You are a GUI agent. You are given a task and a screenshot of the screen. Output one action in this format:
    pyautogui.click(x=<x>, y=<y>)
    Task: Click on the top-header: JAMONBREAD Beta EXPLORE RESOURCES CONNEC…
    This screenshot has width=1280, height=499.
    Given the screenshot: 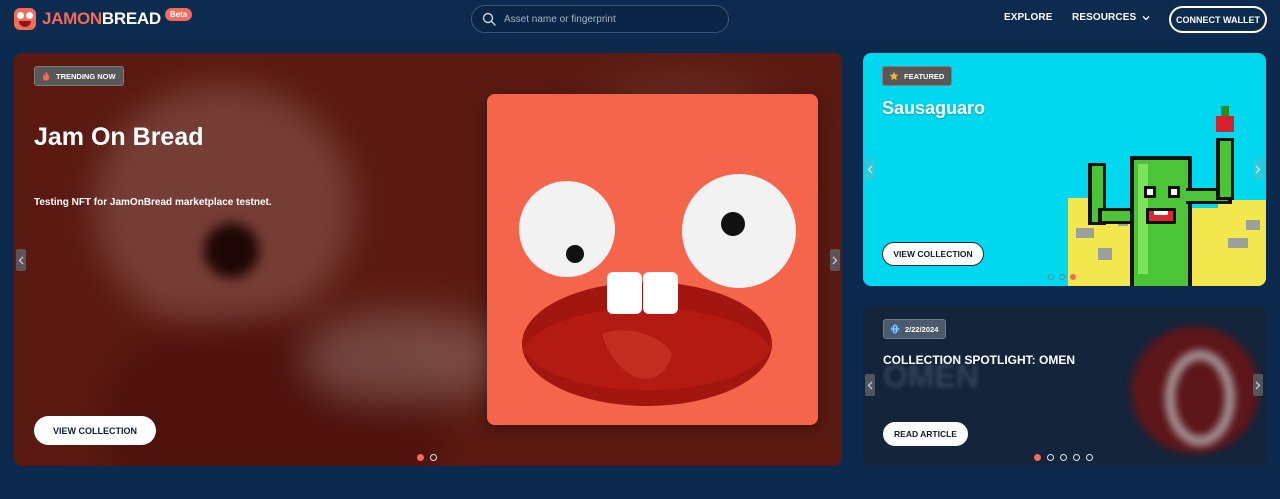 What is the action you would take?
    pyautogui.click(x=640, y=19)
    